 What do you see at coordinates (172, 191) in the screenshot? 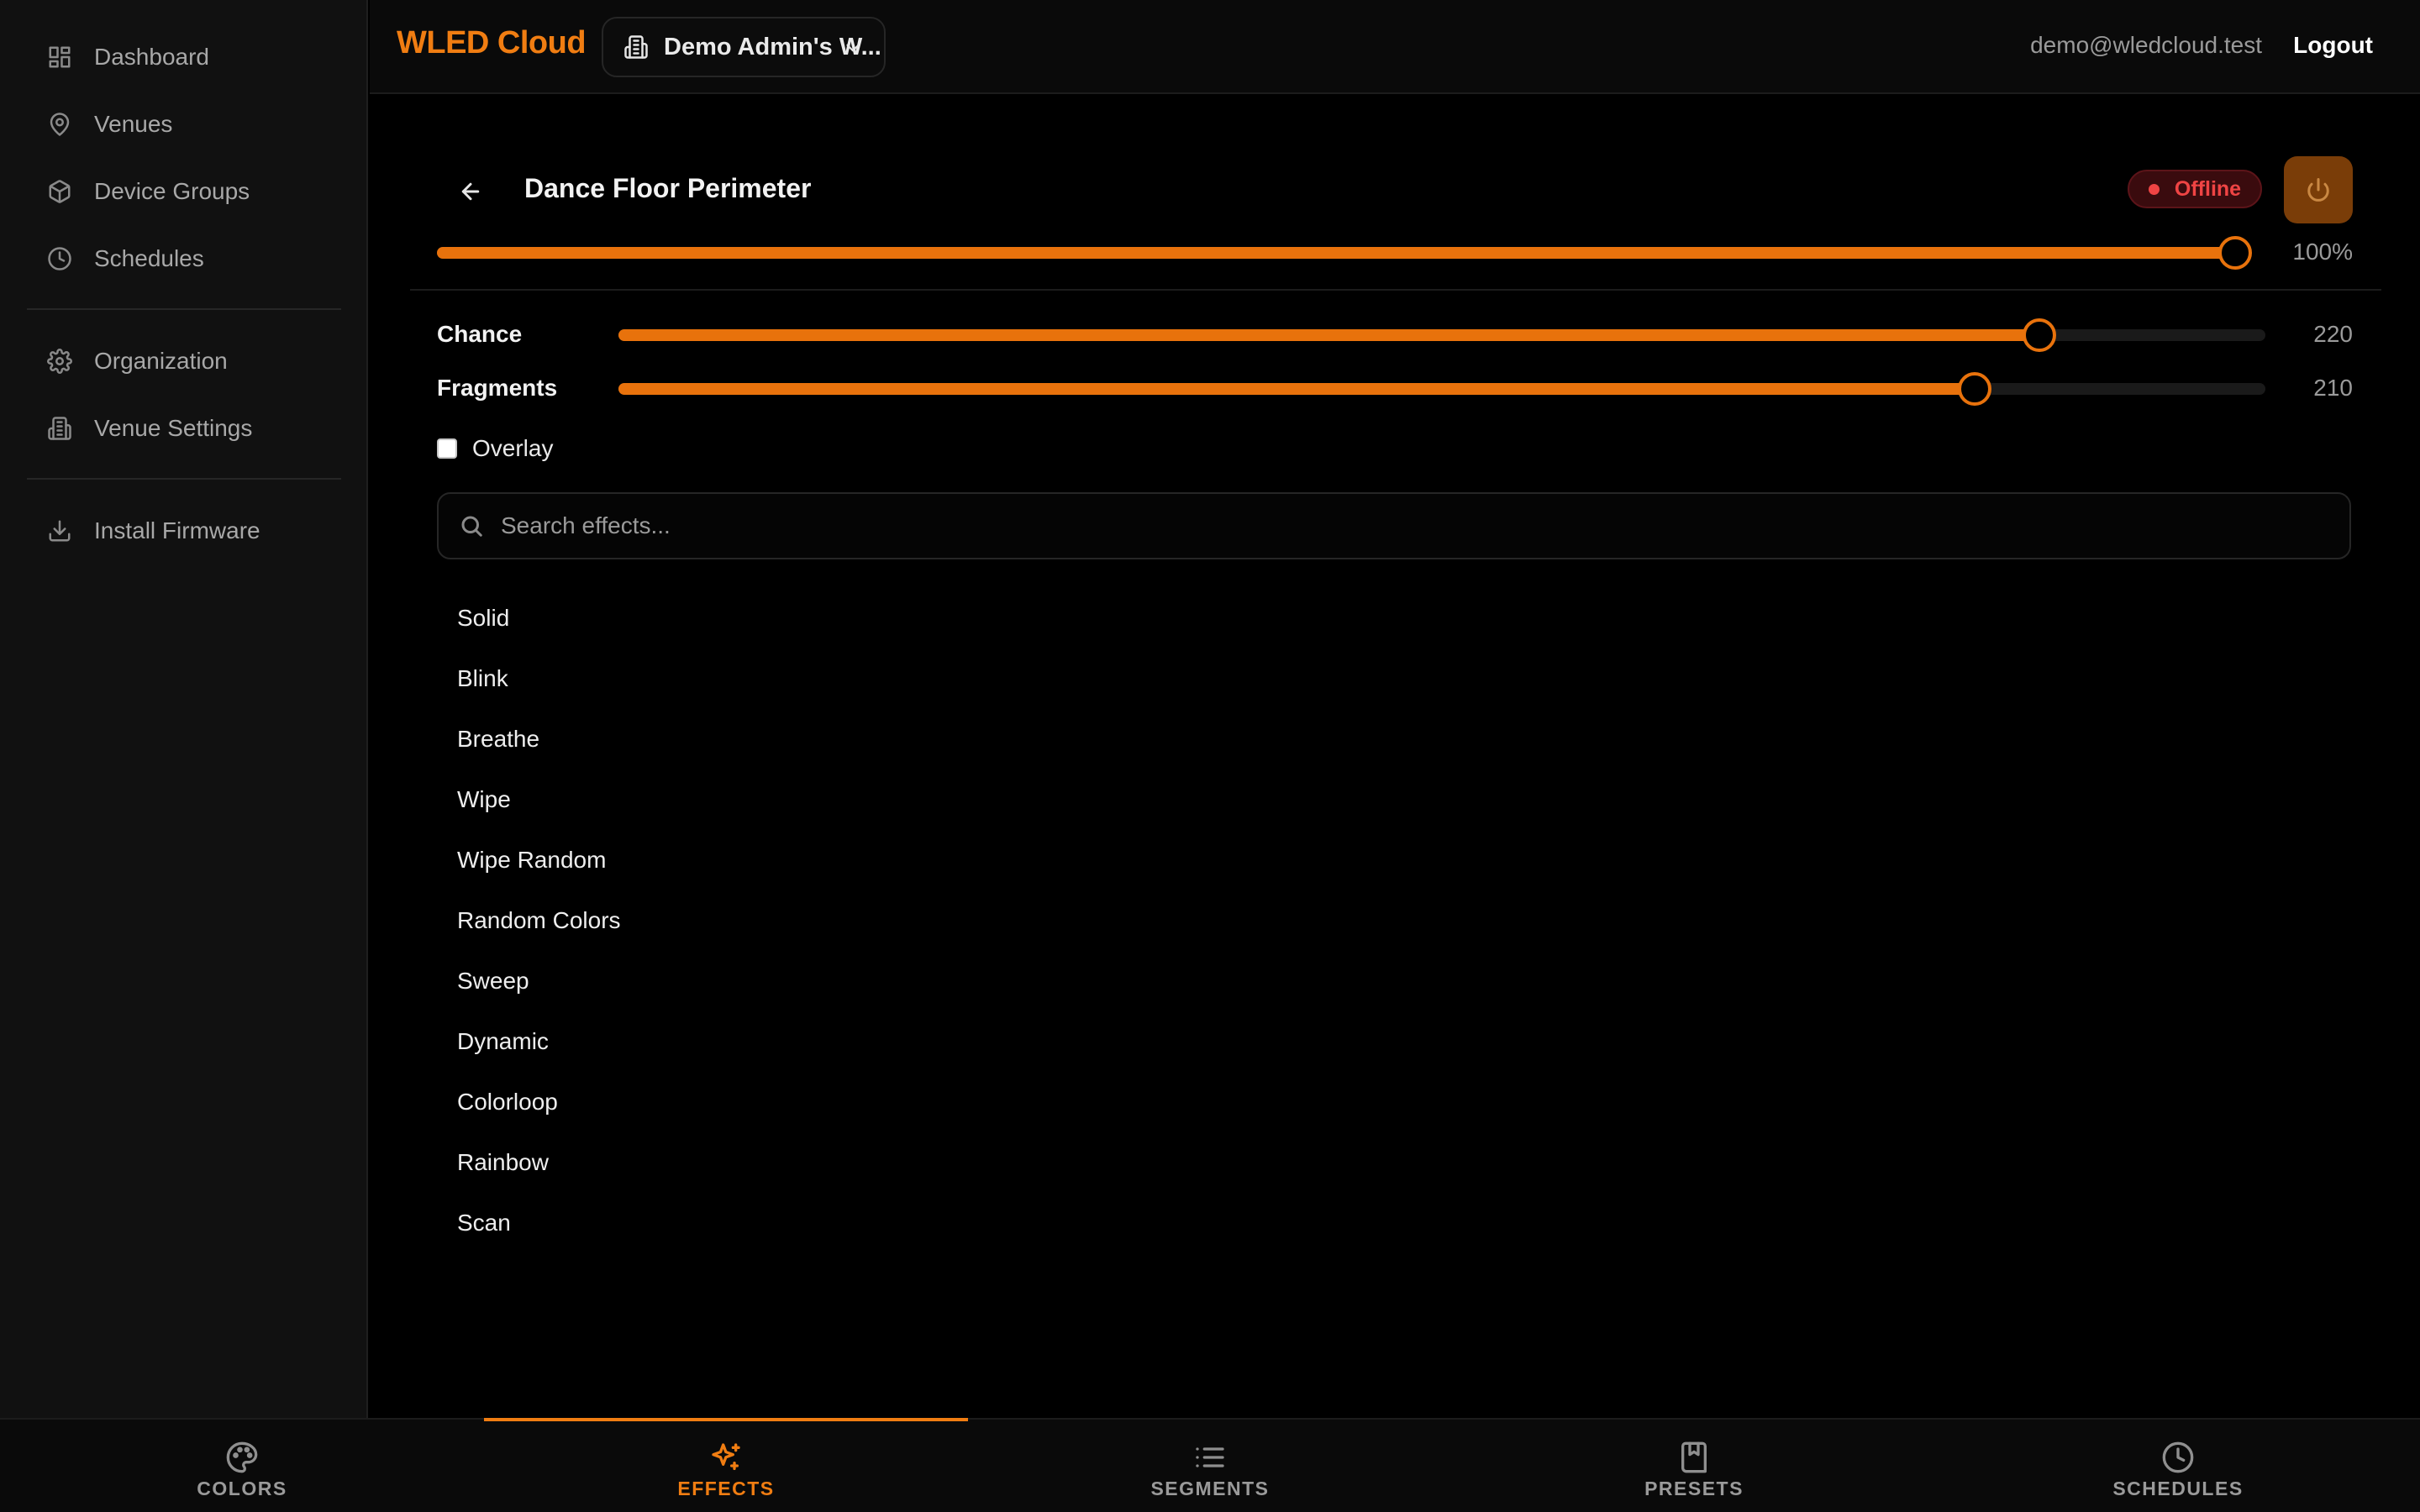
I see `sidebar-item-label: Device Groups` at bounding box center [172, 191].